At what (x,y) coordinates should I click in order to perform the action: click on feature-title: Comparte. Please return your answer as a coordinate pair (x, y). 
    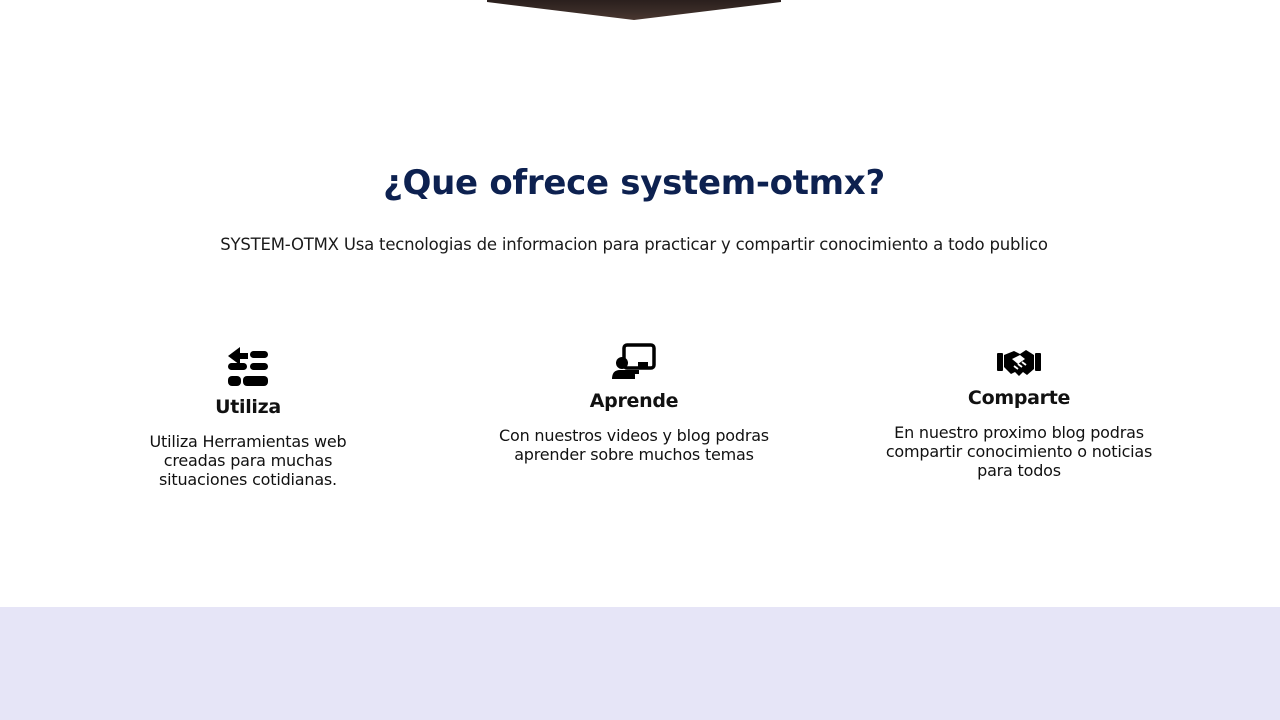
    Looking at the image, I should click on (1019, 398).